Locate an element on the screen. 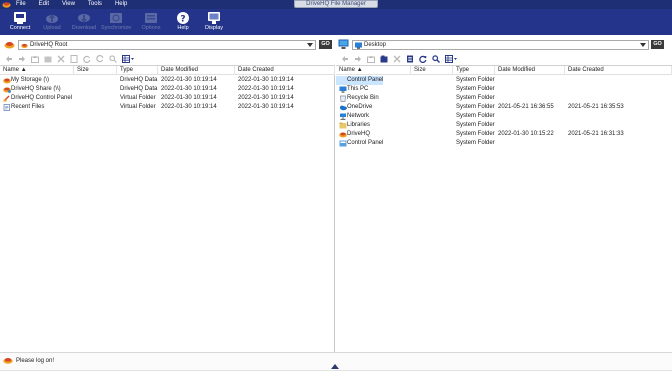  sort-up-icon: ▲ is located at coordinates (359, 70).